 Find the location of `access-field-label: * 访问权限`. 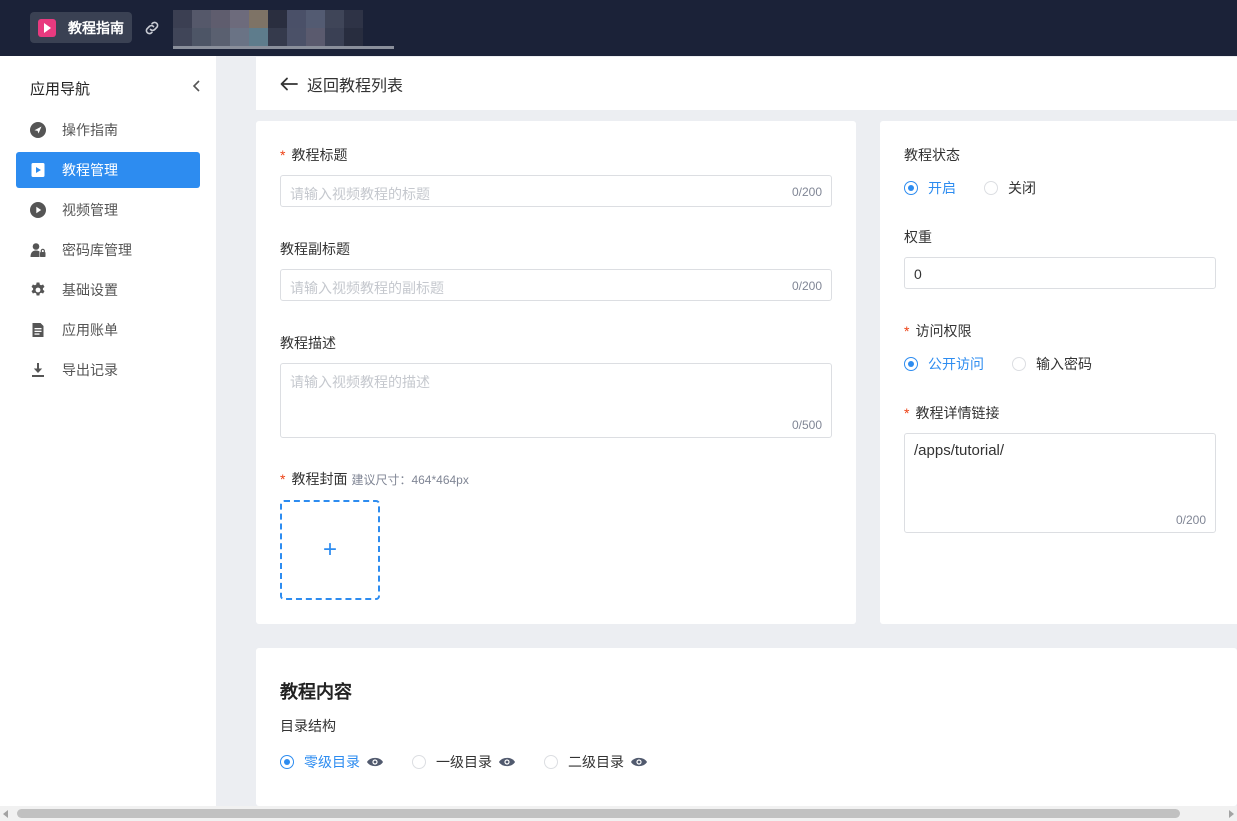

access-field-label: * 访问权限 is located at coordinates (938, 331).